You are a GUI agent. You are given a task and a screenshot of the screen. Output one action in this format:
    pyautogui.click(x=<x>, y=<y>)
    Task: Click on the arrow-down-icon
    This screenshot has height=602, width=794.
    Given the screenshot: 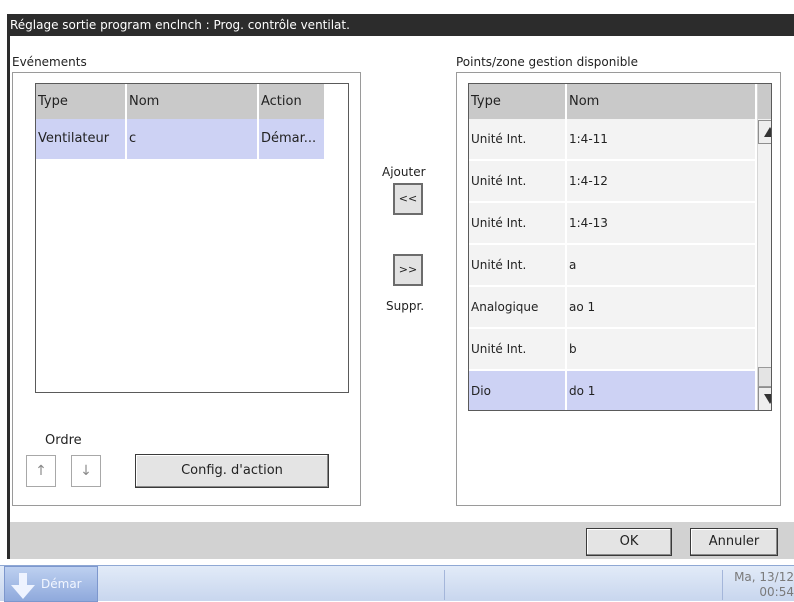 What is the action you would take?
    pyautogui.click(x=23, y=586)
    